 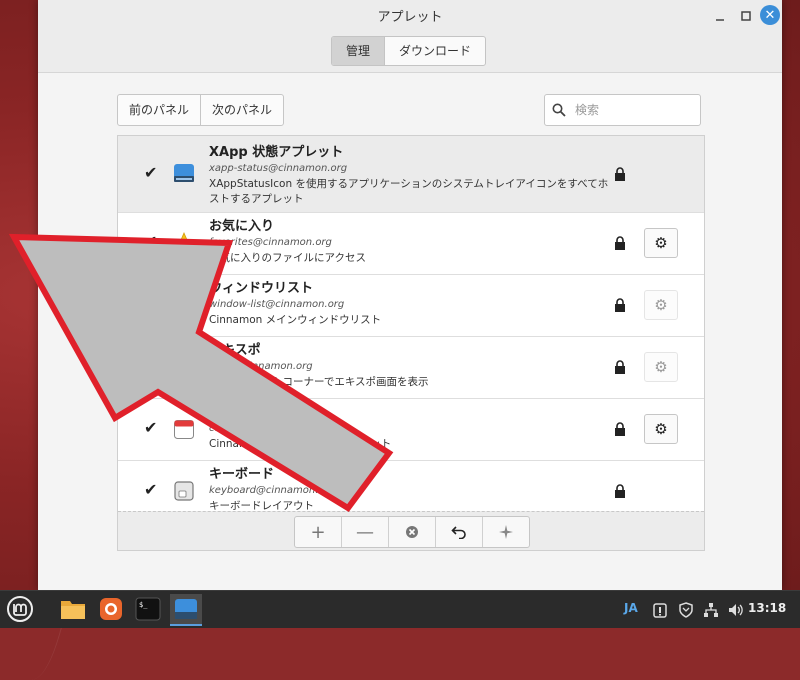 I want to click on taskbar-files, so click(x=73, y=609).